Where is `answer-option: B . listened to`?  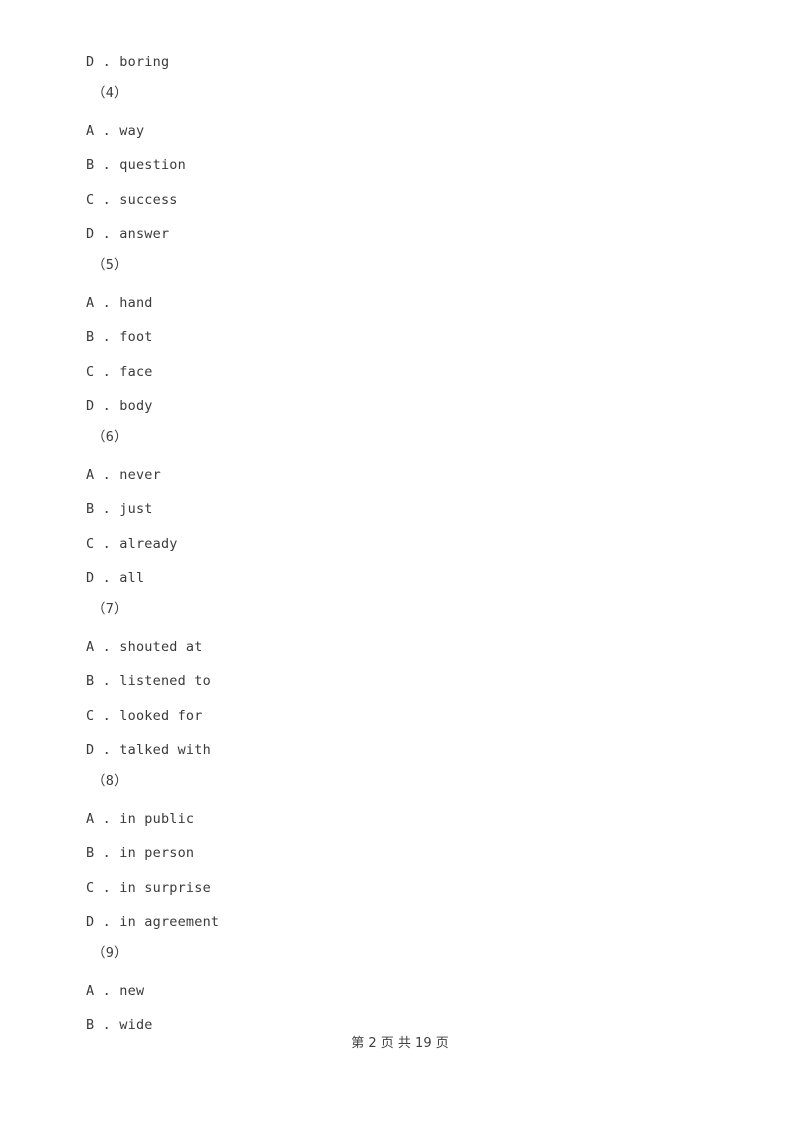 answer-option: B . listened to is located at coordinates (148, 681).